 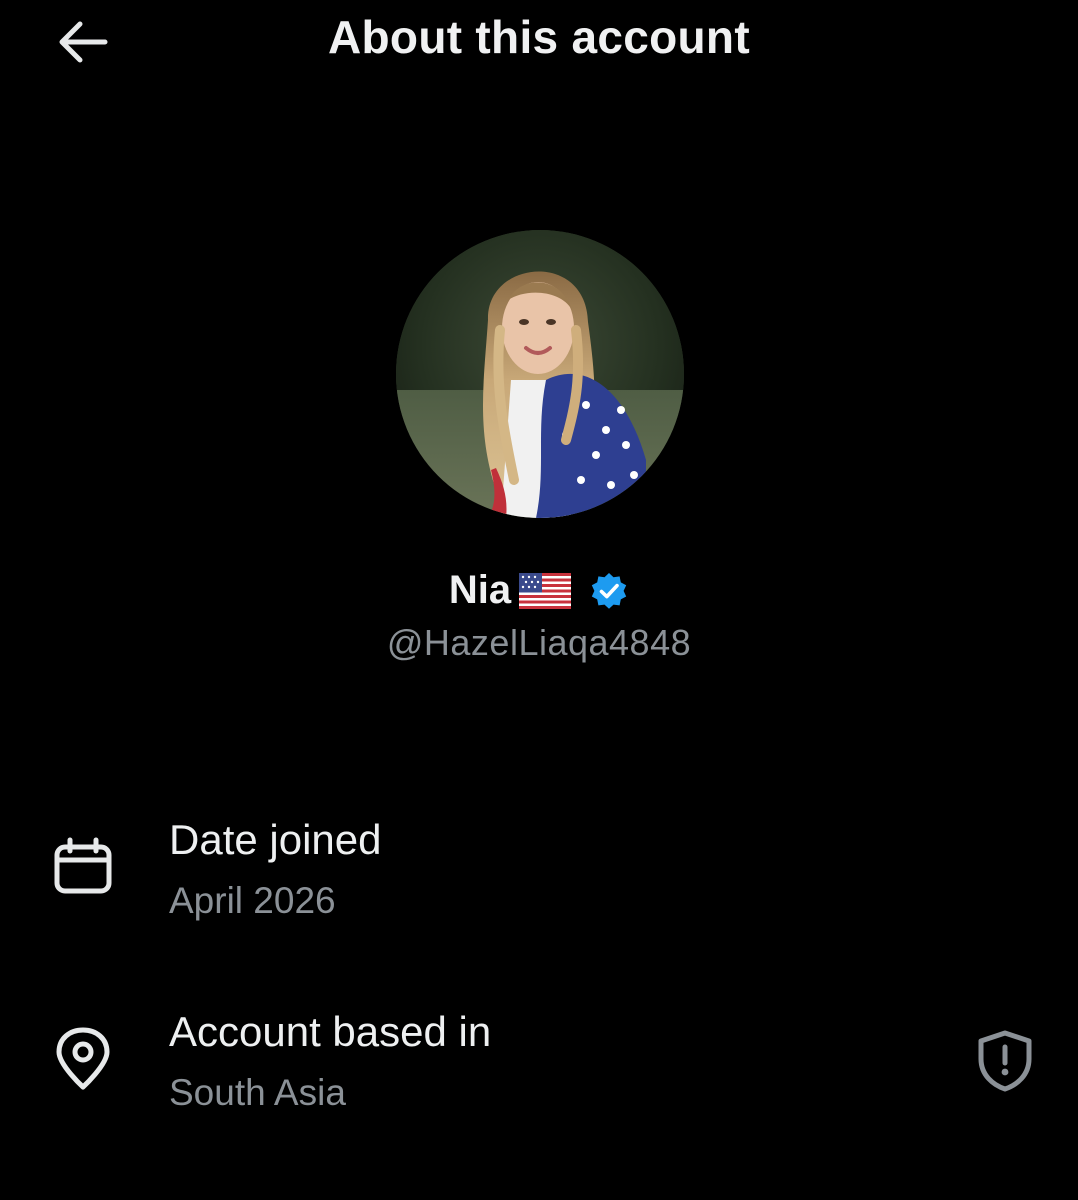 What do you see at coordinates (83, 1059) in the screenshot?
I see `location-pin-icon` at bounding box center [83, 1059].